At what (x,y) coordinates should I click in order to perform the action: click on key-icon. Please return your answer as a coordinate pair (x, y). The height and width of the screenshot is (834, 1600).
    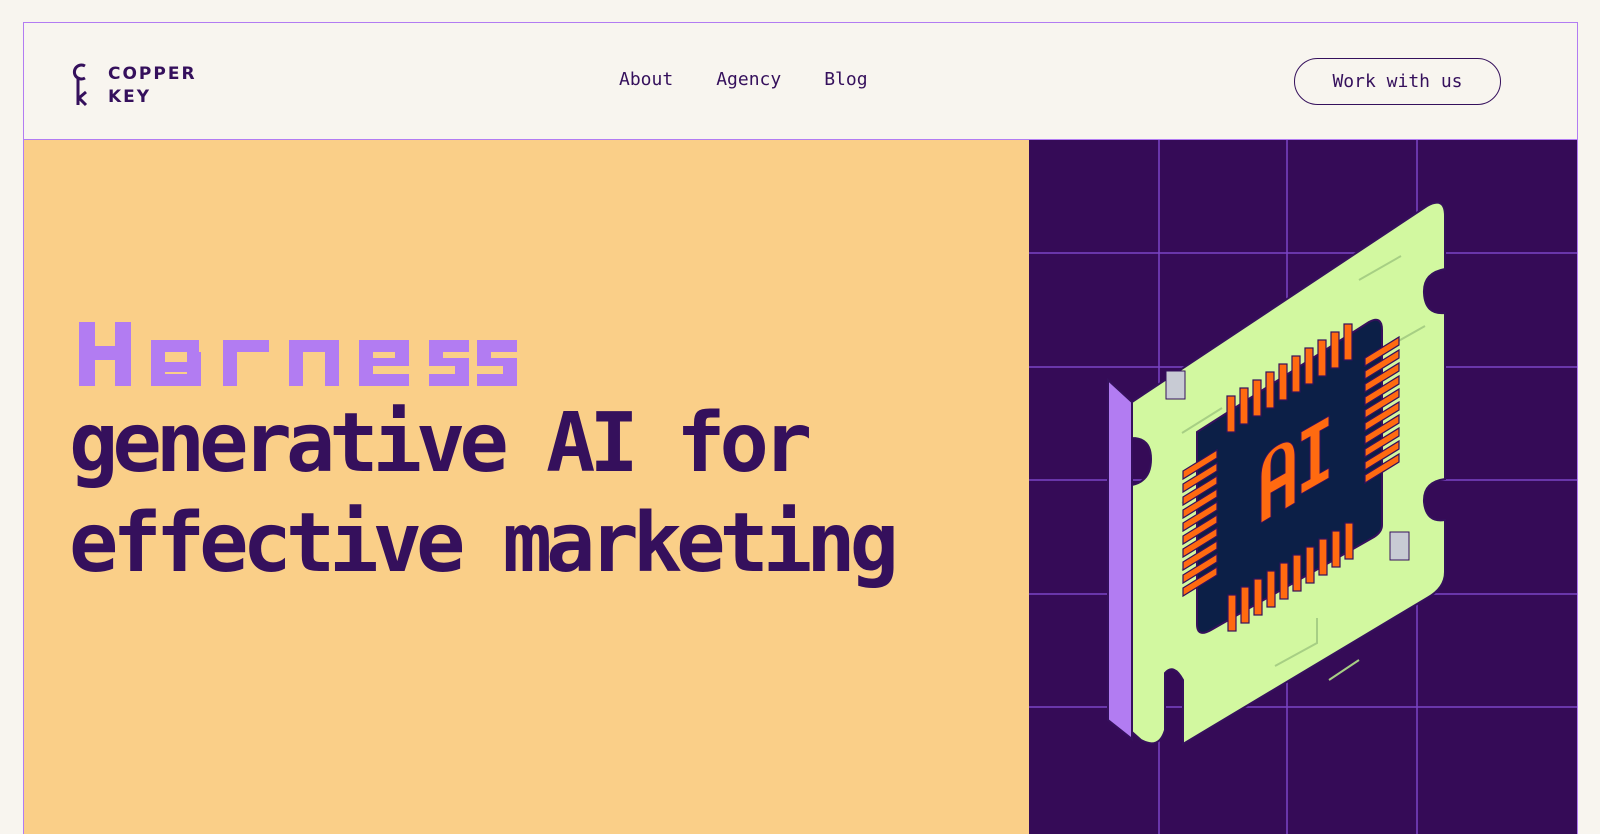
    Looking at the image, I should click on (80, 85).